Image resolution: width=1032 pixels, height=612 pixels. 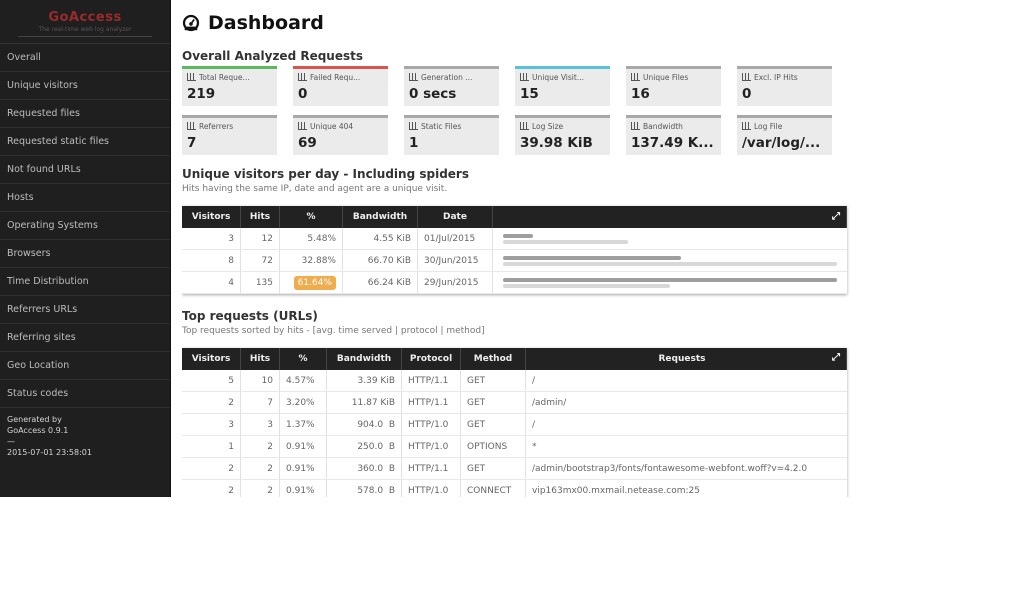 What do you see at coordinates (455, 239) in the screenshot?
I see `cell-date: 01/Jul/2015` at bounding box center [455, 239].